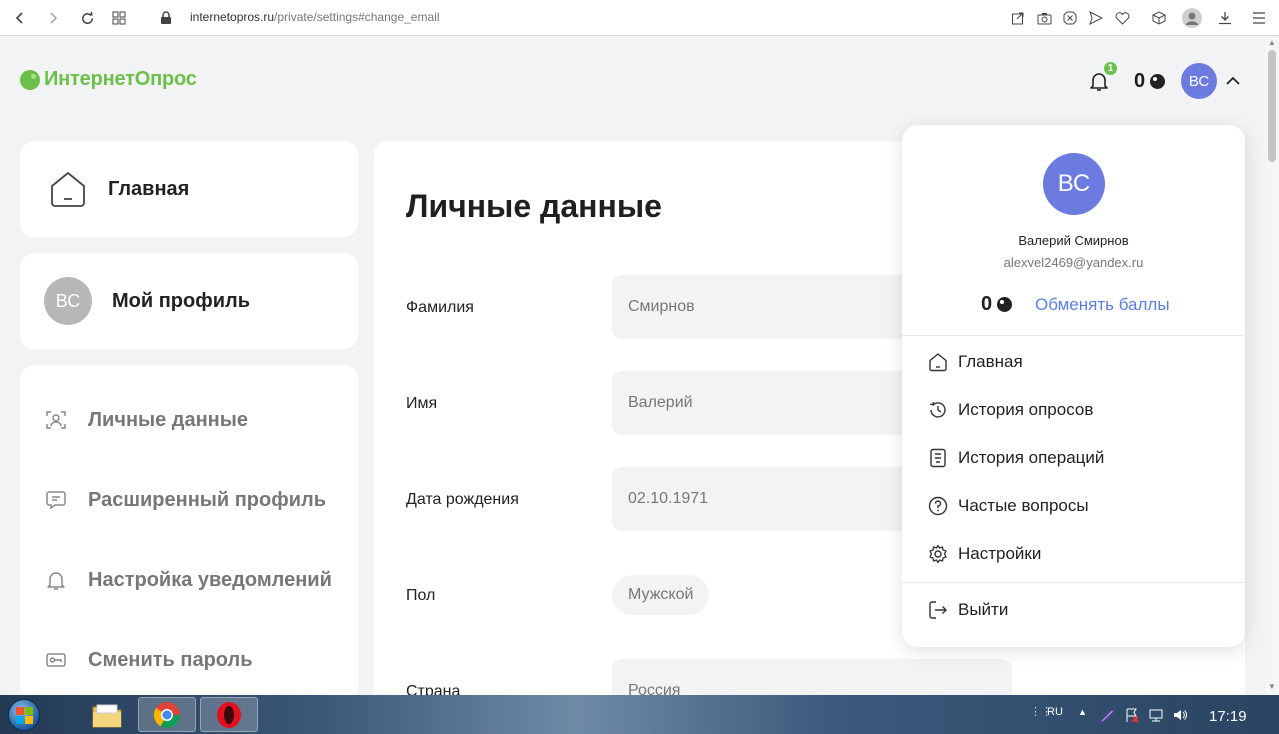  I want to click on header-avatar: ВС, so click(1199, 81).